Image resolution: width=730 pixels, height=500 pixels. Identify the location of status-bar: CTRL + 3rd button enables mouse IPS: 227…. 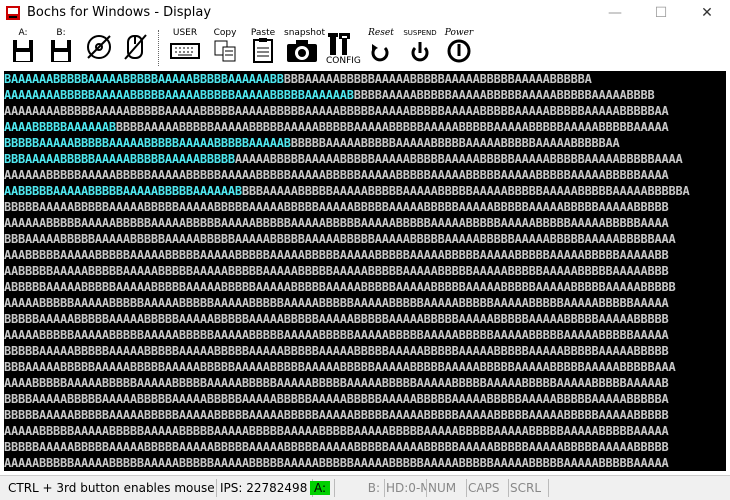
(365, 487).